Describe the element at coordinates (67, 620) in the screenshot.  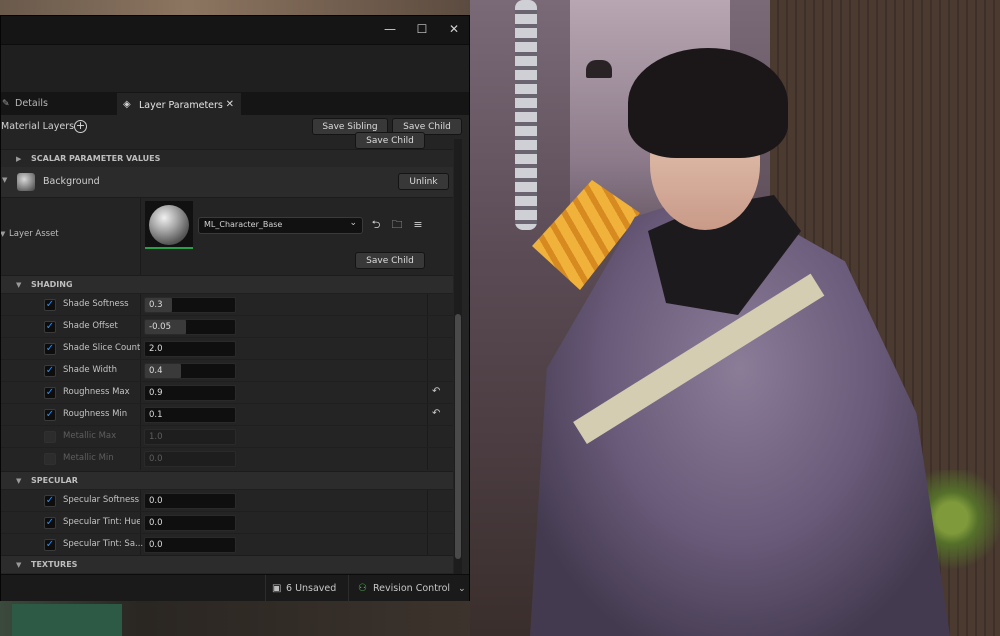
I see `scene-green-crate` at that location.